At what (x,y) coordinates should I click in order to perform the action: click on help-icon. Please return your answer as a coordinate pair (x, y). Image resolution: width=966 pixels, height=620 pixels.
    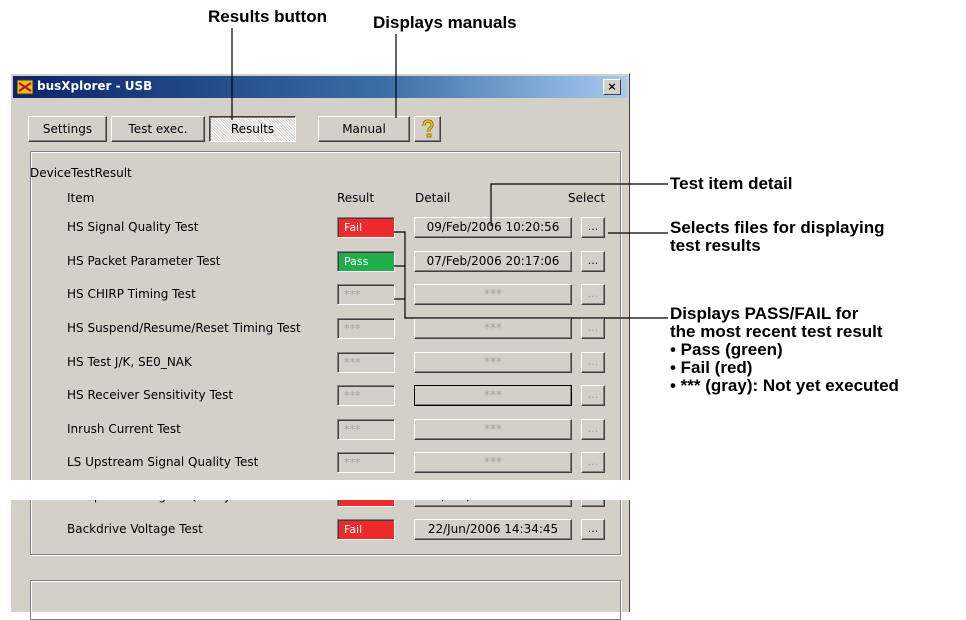
    Looking at the image, I should click on (428, 128).